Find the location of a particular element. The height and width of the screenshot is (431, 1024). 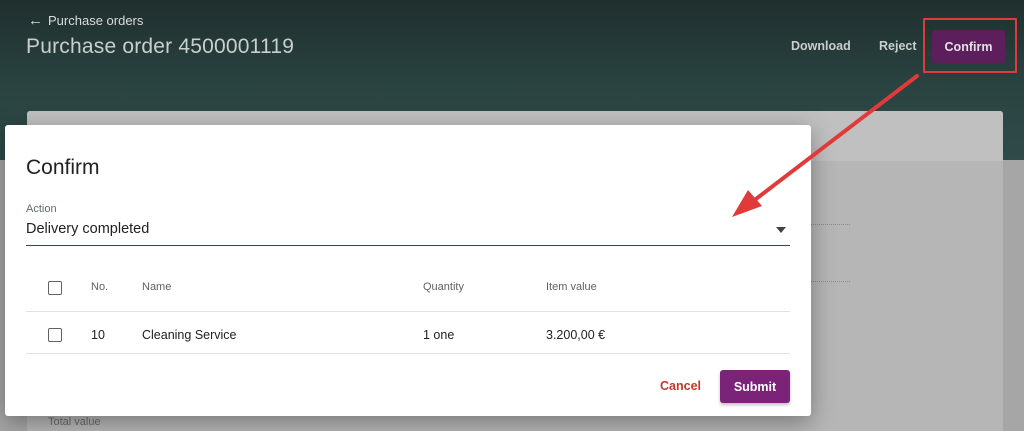

arrow-left-icon: ← is located at coordinates (35, 20).